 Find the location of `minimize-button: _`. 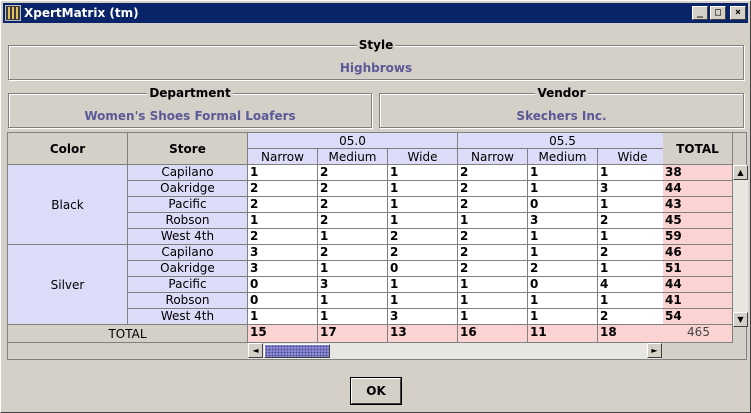

minimize-button: _ is located at coordinates (700, 13).